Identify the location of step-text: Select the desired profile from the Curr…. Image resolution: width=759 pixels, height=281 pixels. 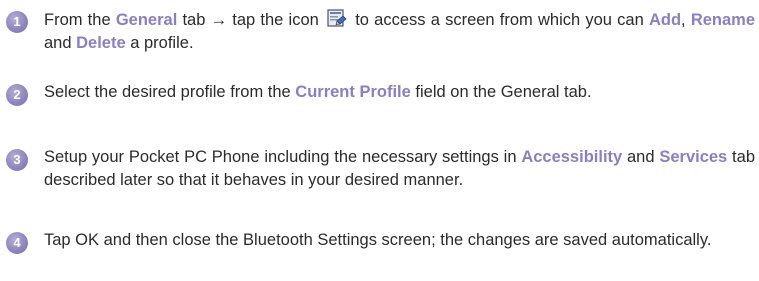
(399, 92).